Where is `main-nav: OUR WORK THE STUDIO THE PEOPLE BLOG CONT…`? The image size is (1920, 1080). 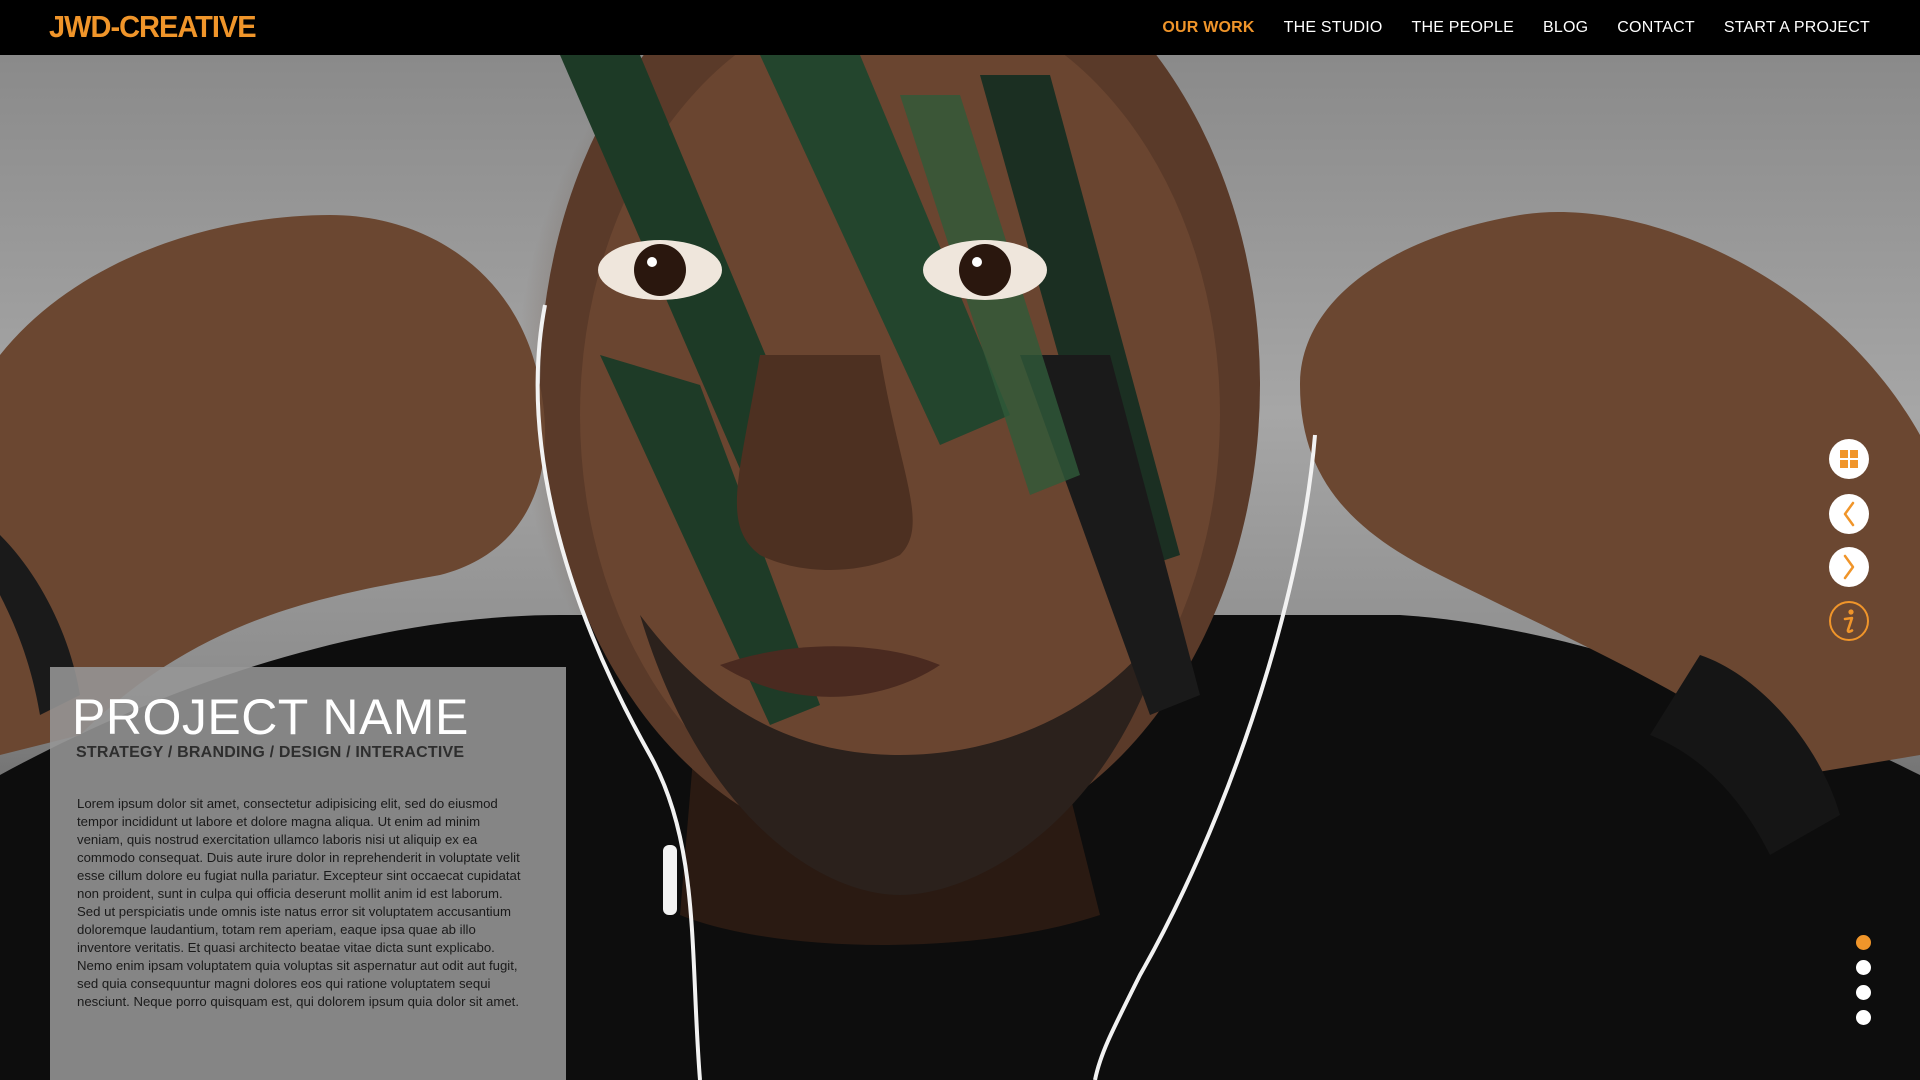 main-nav: OUR WORK THE STUDIO THE PEOPLE BLOG CONT… is located at coordinates (1516, 27).